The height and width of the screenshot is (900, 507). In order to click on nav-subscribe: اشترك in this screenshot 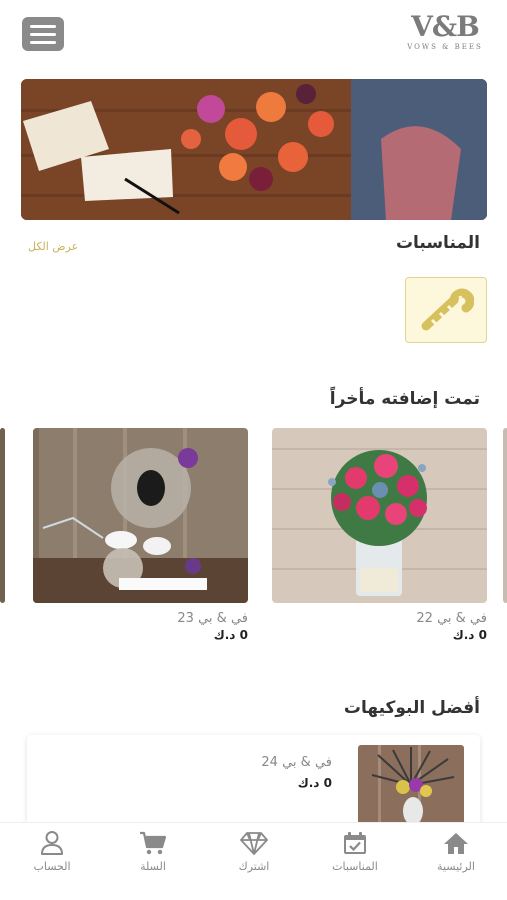, I will do `click(254, 851)`.